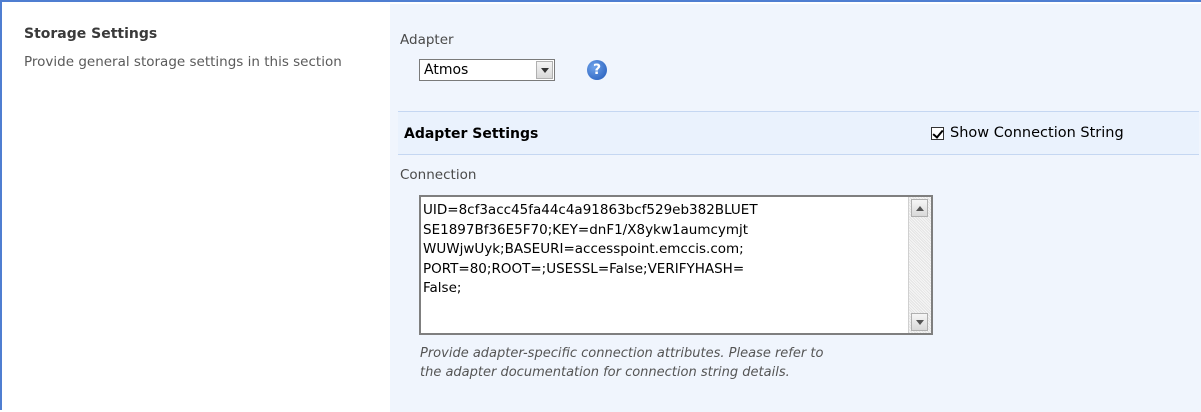  I want to click on arrow-up-icon, so click(919, 208).